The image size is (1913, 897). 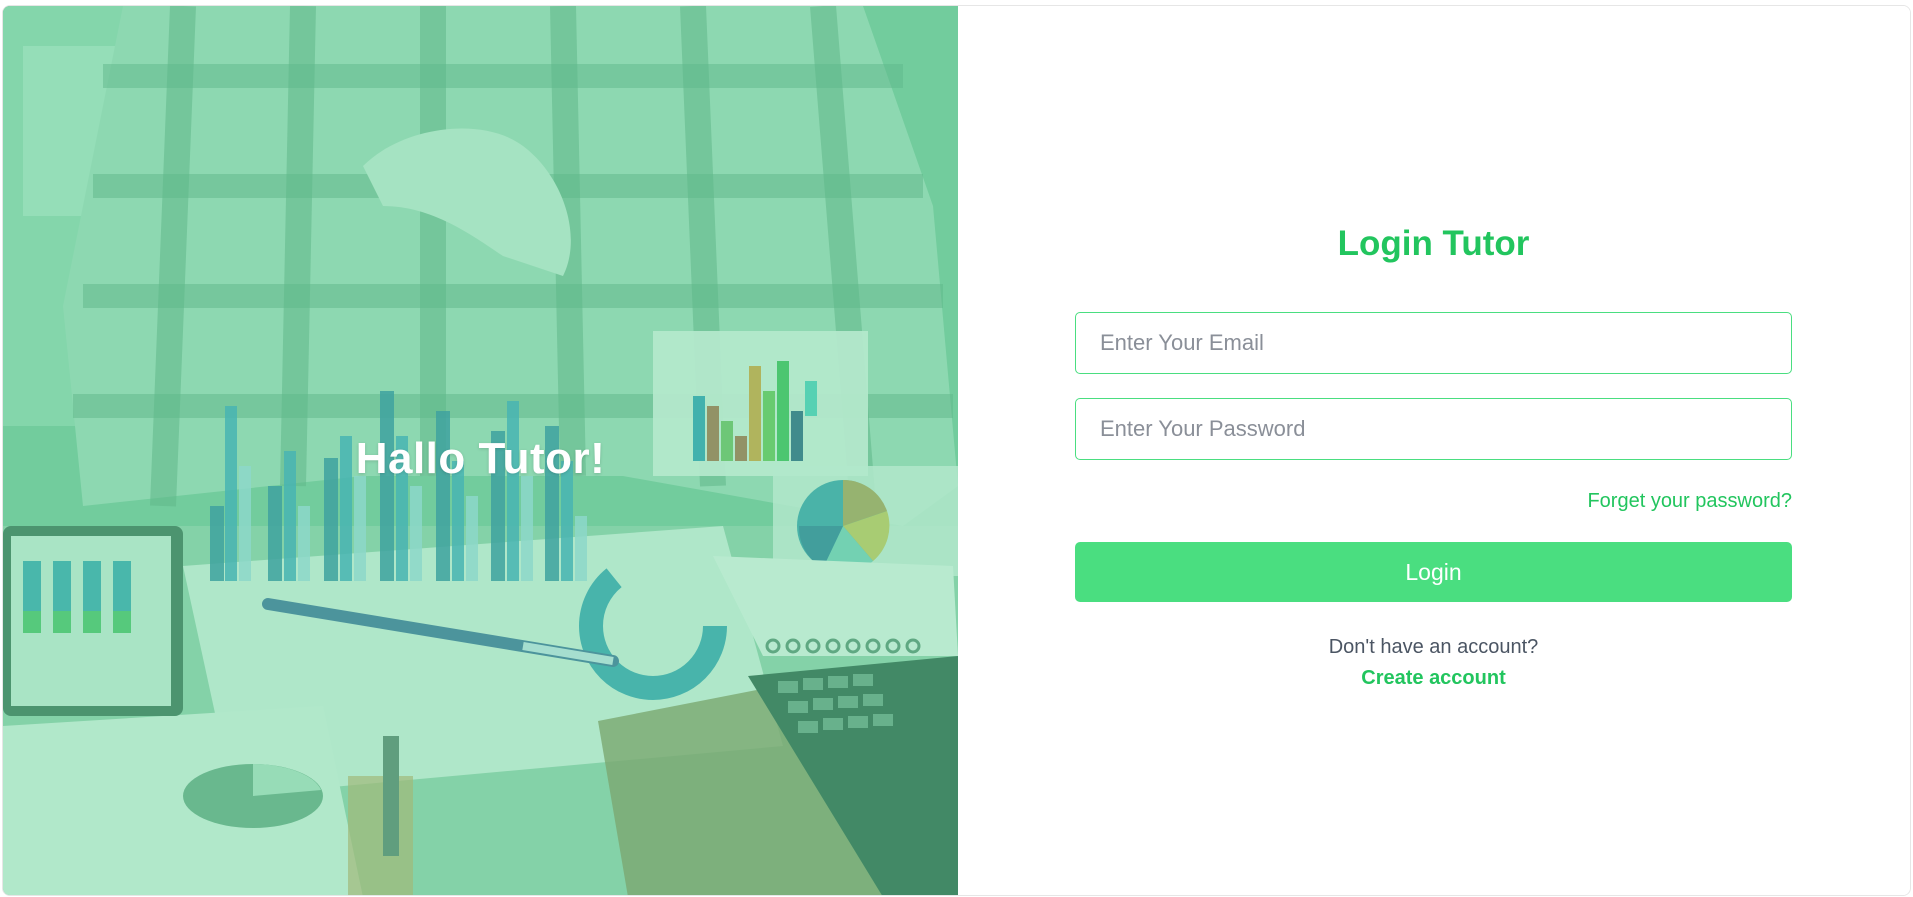 What do you see at coordinates (1689, 501) in the screenshot?
I see `forgot-password-link: Forget your password?` at bounding box center [1689, 501].